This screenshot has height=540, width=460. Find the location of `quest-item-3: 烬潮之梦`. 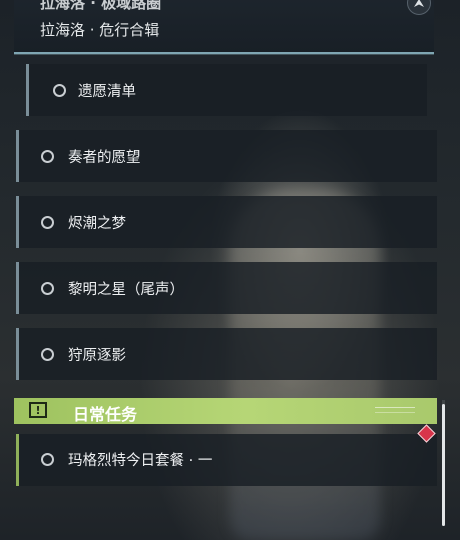

quest-item-3: 烬潮之梦 is located at coordinates (226, 222).